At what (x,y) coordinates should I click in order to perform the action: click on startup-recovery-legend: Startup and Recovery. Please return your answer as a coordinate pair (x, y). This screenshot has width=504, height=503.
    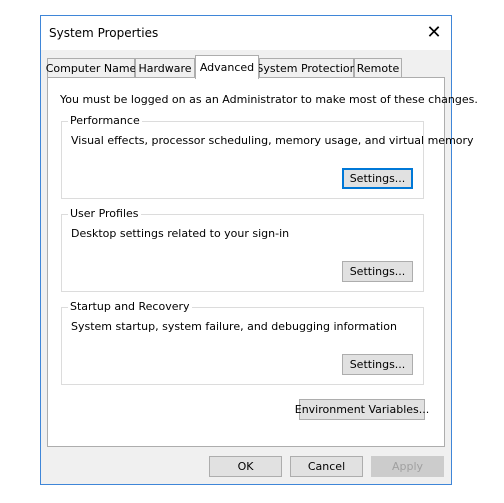
    Looking at the image, I should click on (130, 306).